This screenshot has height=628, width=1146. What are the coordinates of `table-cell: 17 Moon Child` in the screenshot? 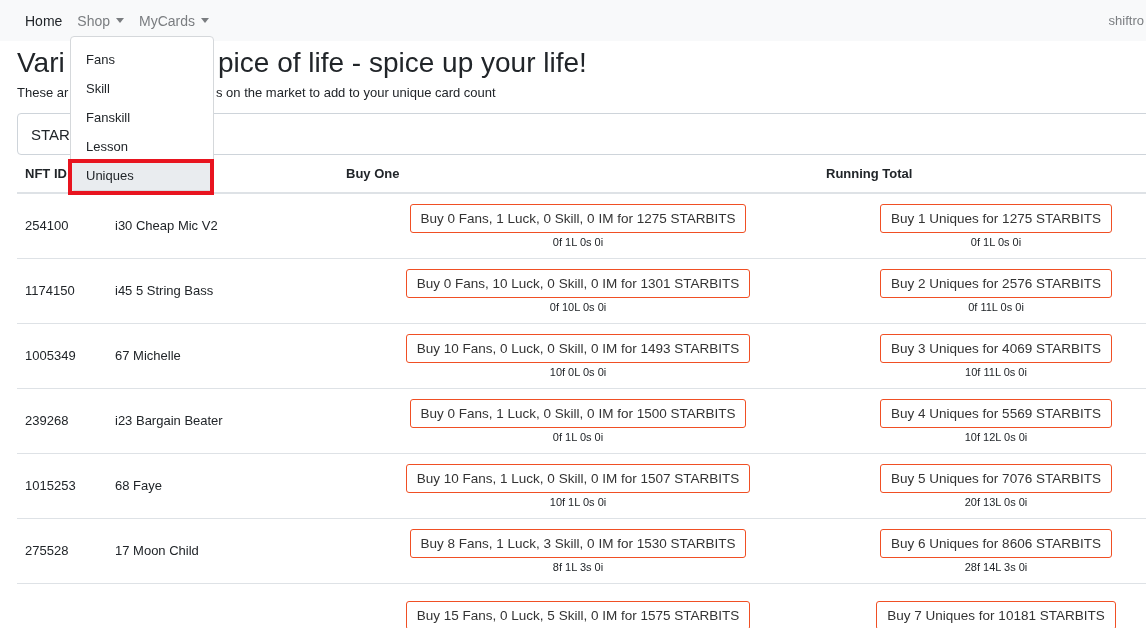 It's located at (222, 550).